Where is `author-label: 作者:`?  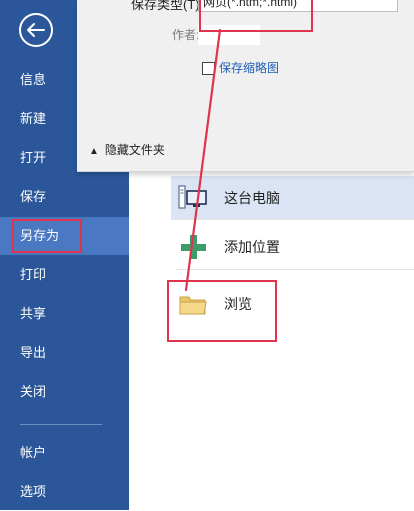
author-label: 作者: is located at coordinates (186, 35).